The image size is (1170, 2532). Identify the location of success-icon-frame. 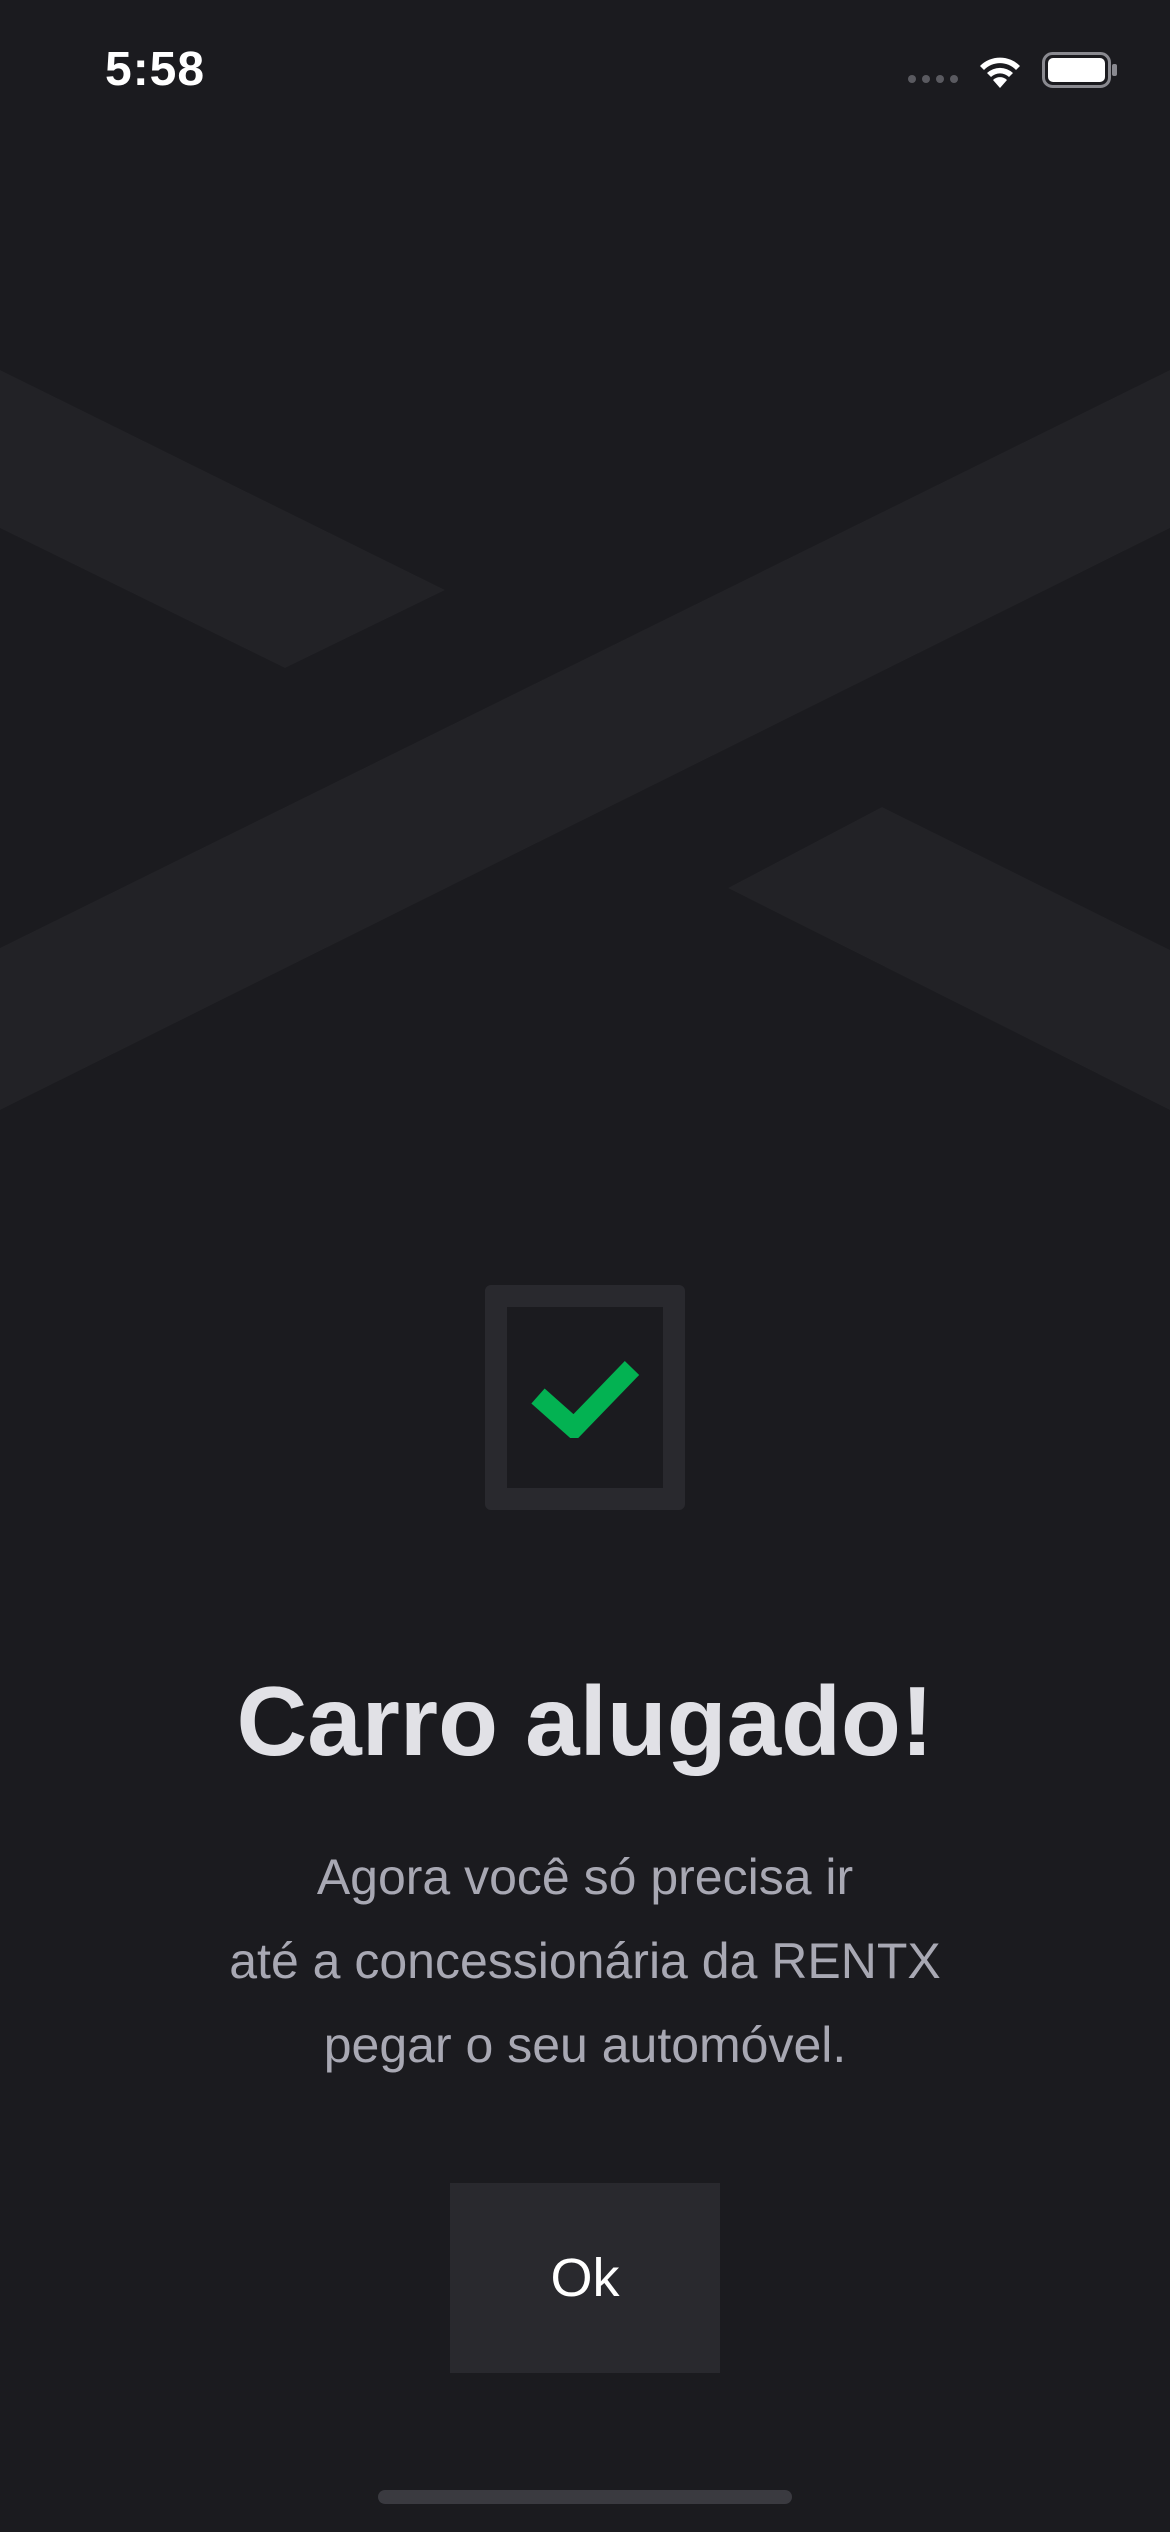
(585, 1397).